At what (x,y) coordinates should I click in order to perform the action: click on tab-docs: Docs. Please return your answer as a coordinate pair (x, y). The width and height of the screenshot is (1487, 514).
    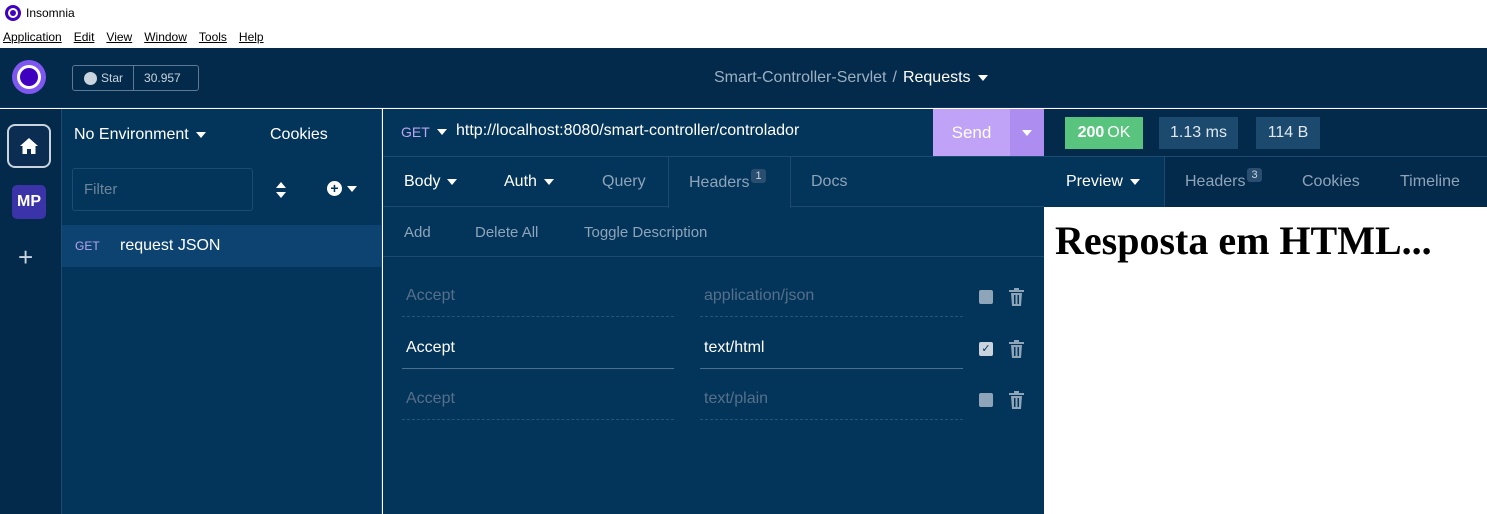
    Looking at the image, I should click on (829, 182).